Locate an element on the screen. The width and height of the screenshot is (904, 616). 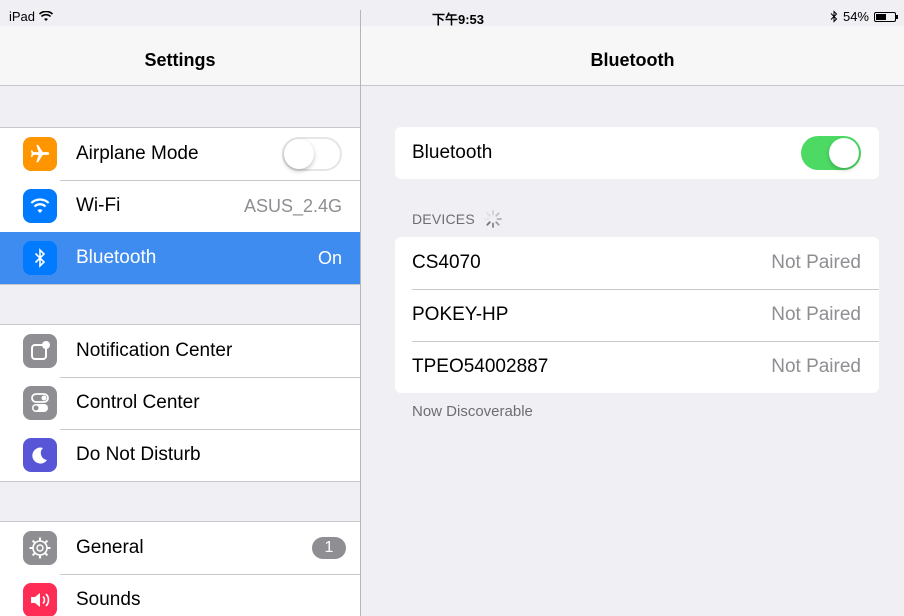
bluetooth-icon is located at coordinates (40, 258).